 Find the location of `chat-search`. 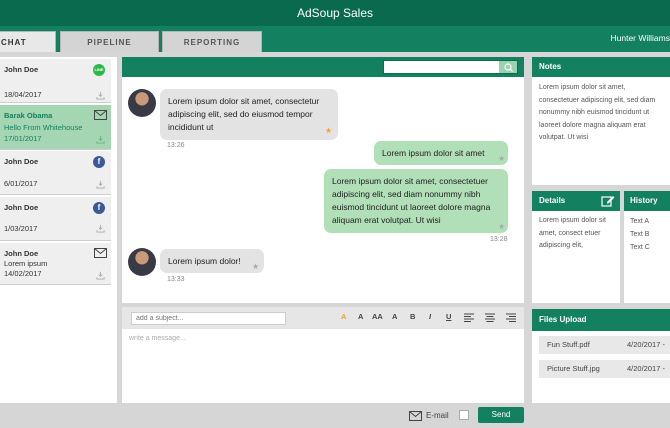

chat-search is located at coordinates (450, 67).